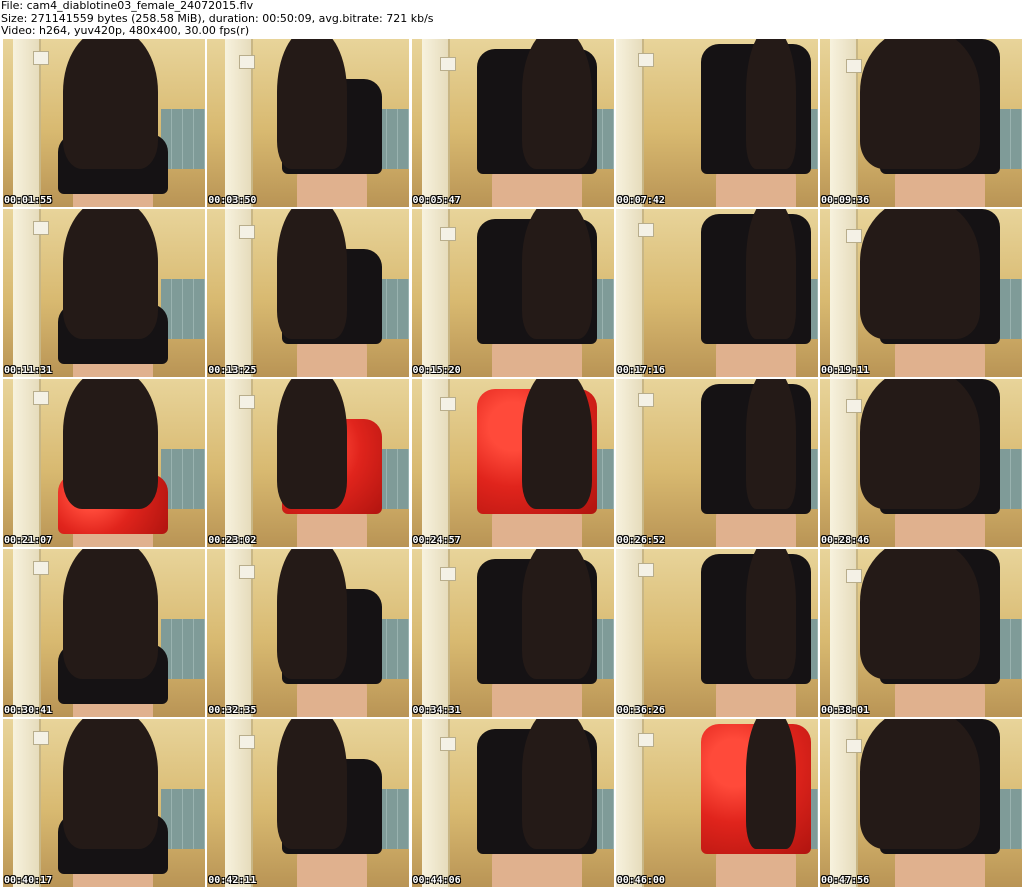 The height and width of the screenshot is (889, 1024). What do you see at coordinates (28, 880) in the screenshot?
I see `frame-timestamp: 00:40:17` at bounding box center [28, 880].